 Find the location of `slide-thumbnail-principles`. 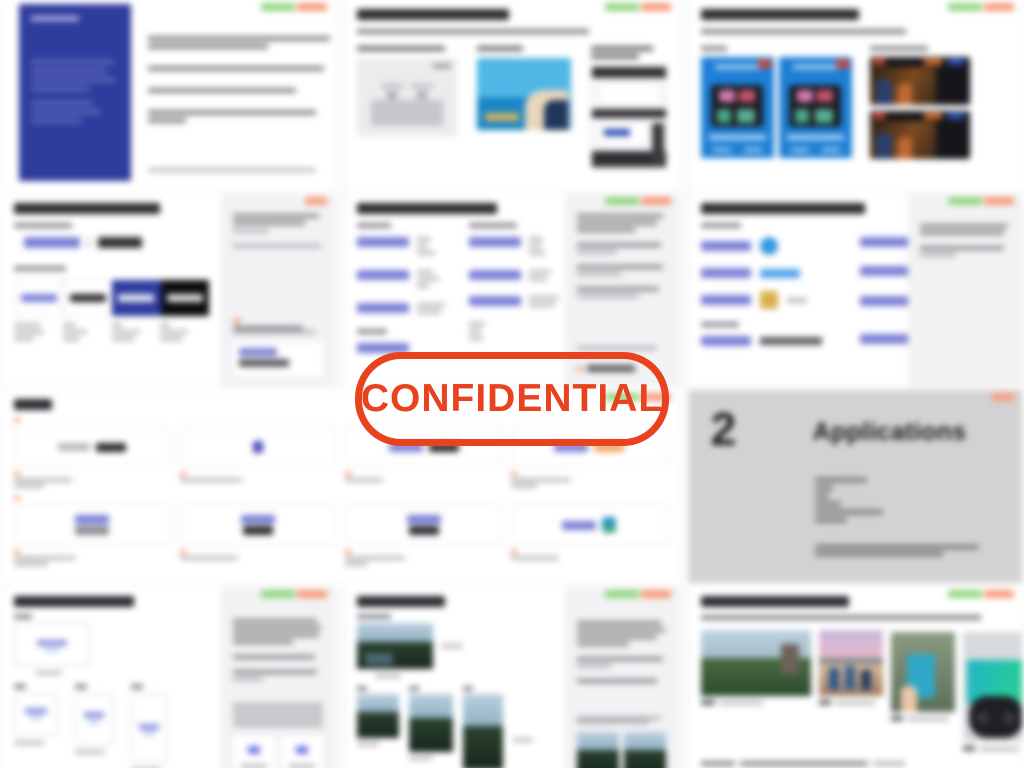

slide-thumbnail-principles is located at coordinates (169, 95).